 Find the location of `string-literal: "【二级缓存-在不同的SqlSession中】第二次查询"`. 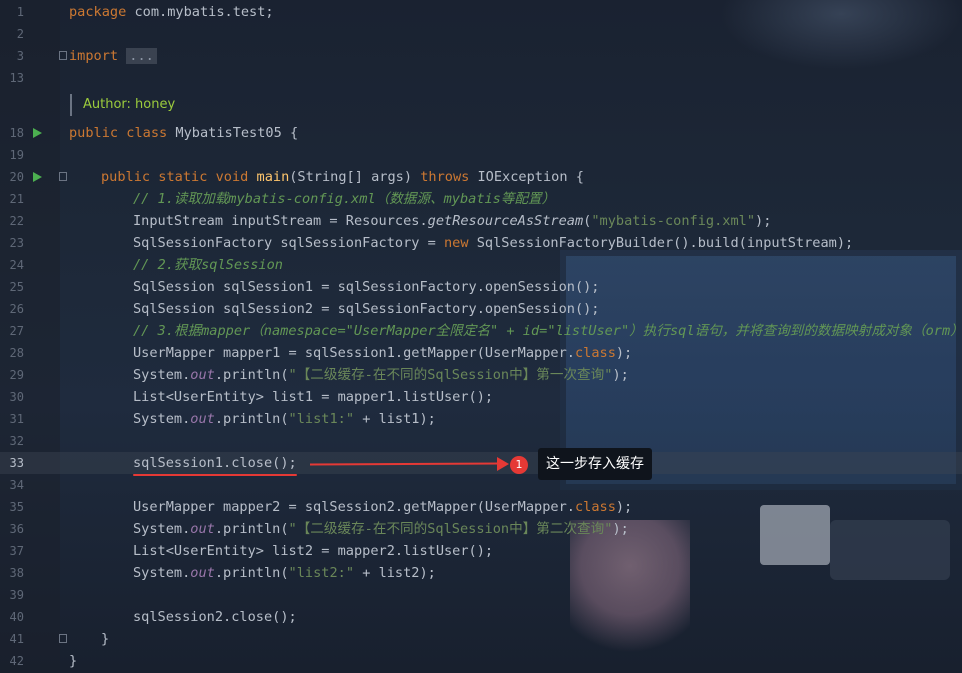

string-literal: "【二级缓存-在不同的SqlSession中】第二次查询" is located at coordinates (450, 529).